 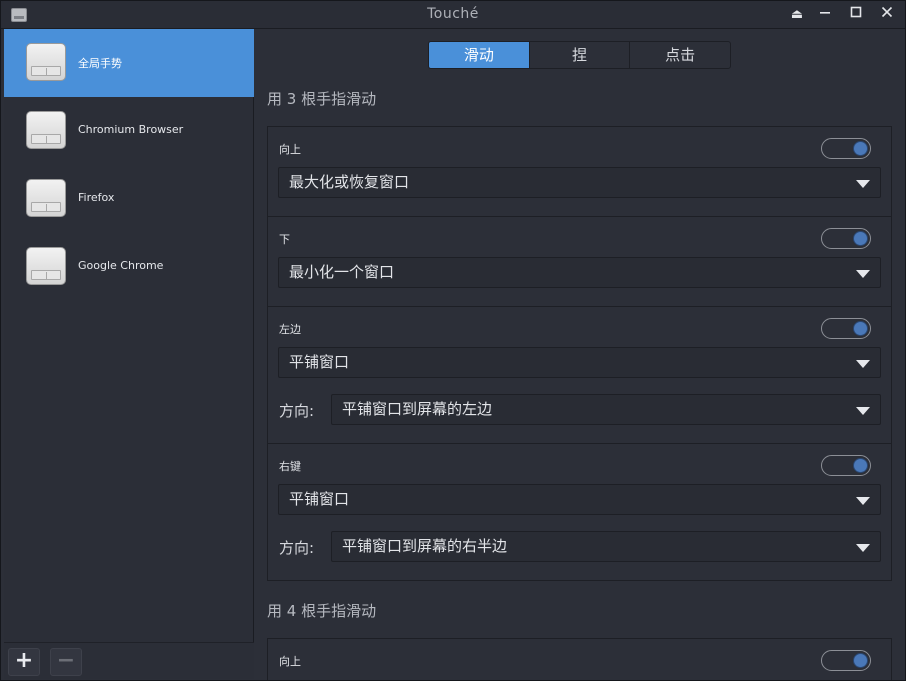 I want to click on minimize-button, so click(x=825, y=15).